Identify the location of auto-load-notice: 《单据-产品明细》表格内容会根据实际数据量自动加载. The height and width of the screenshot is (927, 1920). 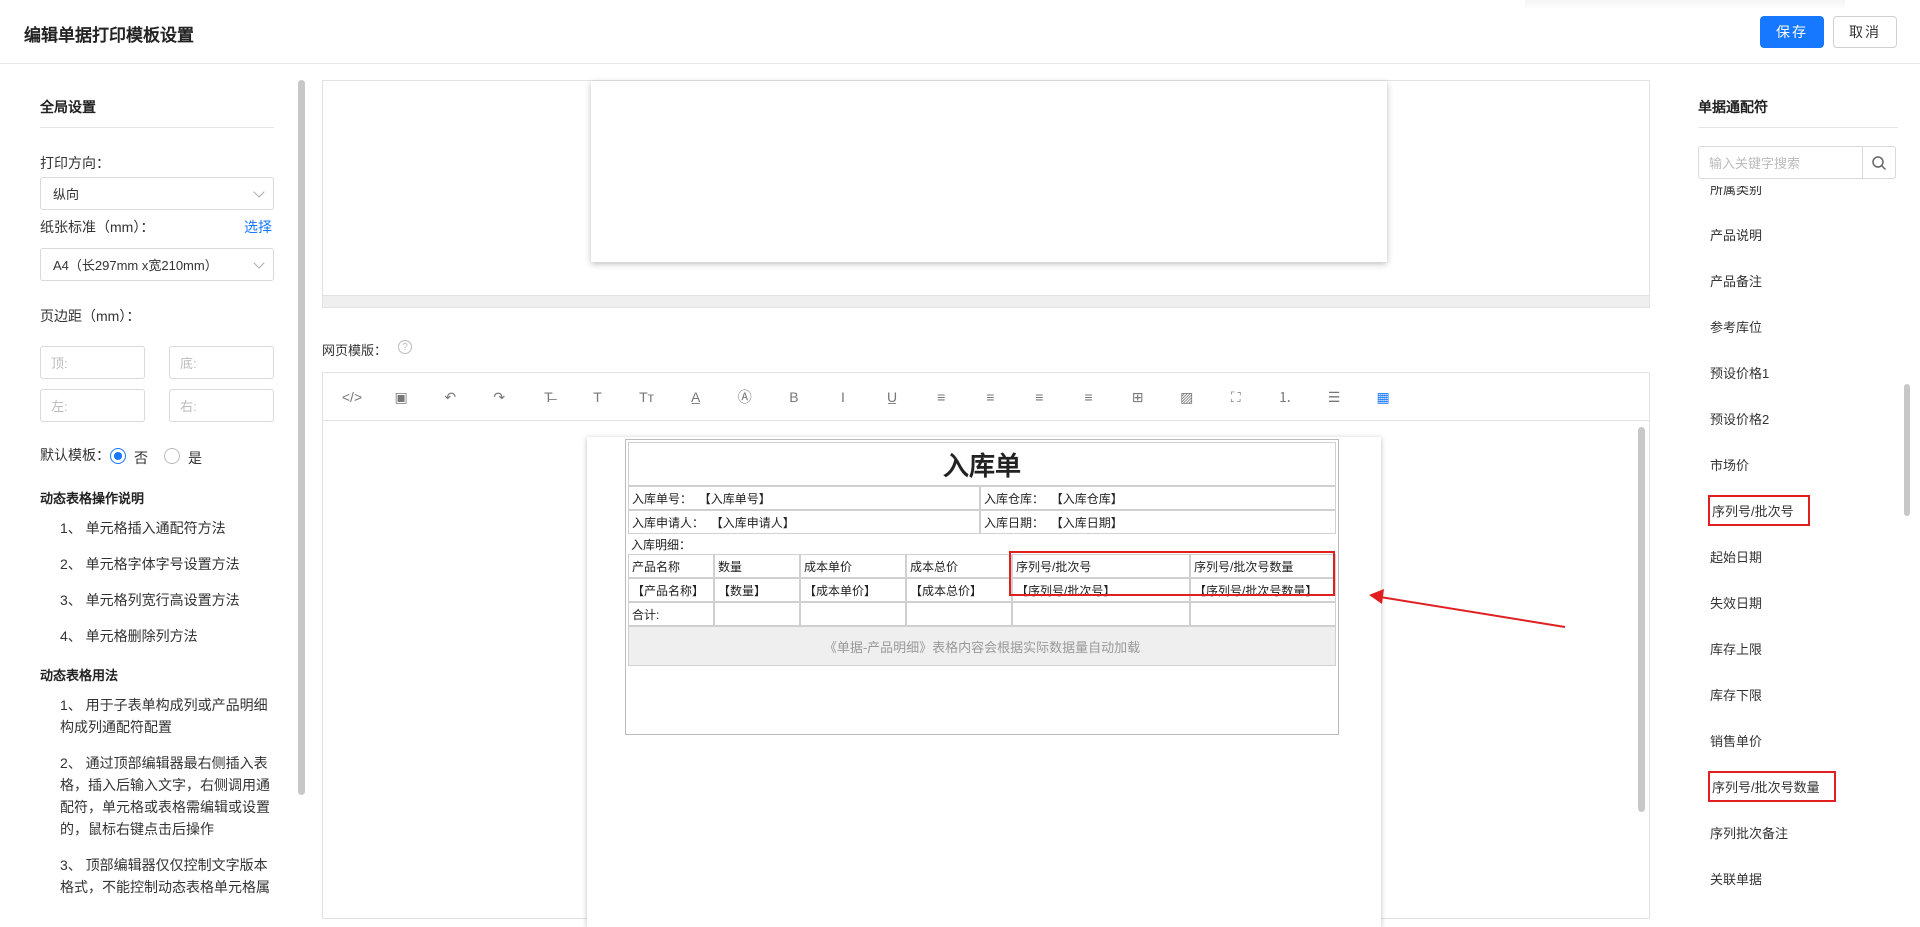
(982, 646).